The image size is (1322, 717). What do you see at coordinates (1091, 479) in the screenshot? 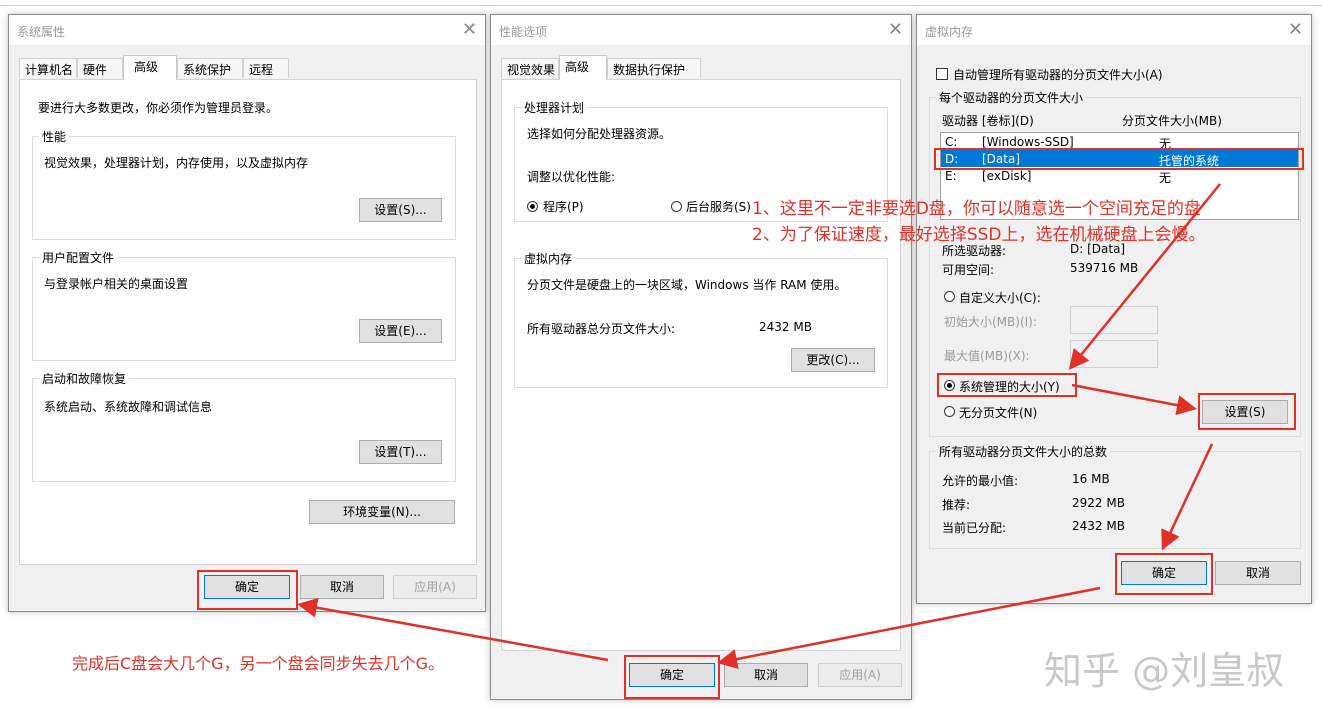
I see `min-value: 16 MB` at bounding box center [1091, 479].